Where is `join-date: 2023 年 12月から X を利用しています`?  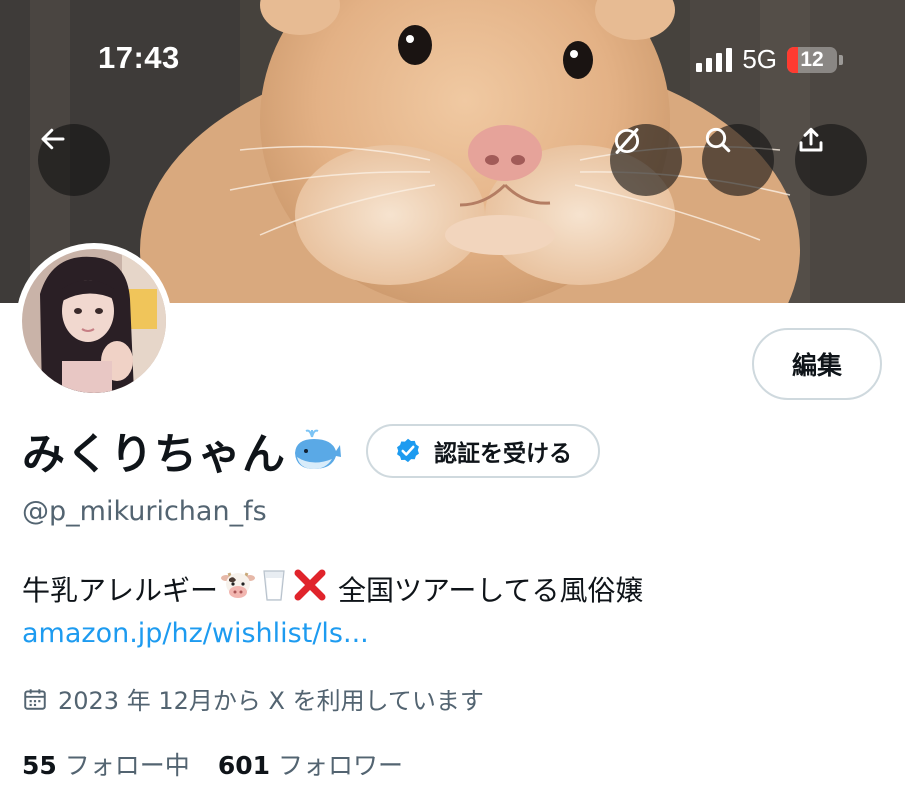
join-date: 2023 年 12月から X を利用しています is located at coordinates (253, 698).